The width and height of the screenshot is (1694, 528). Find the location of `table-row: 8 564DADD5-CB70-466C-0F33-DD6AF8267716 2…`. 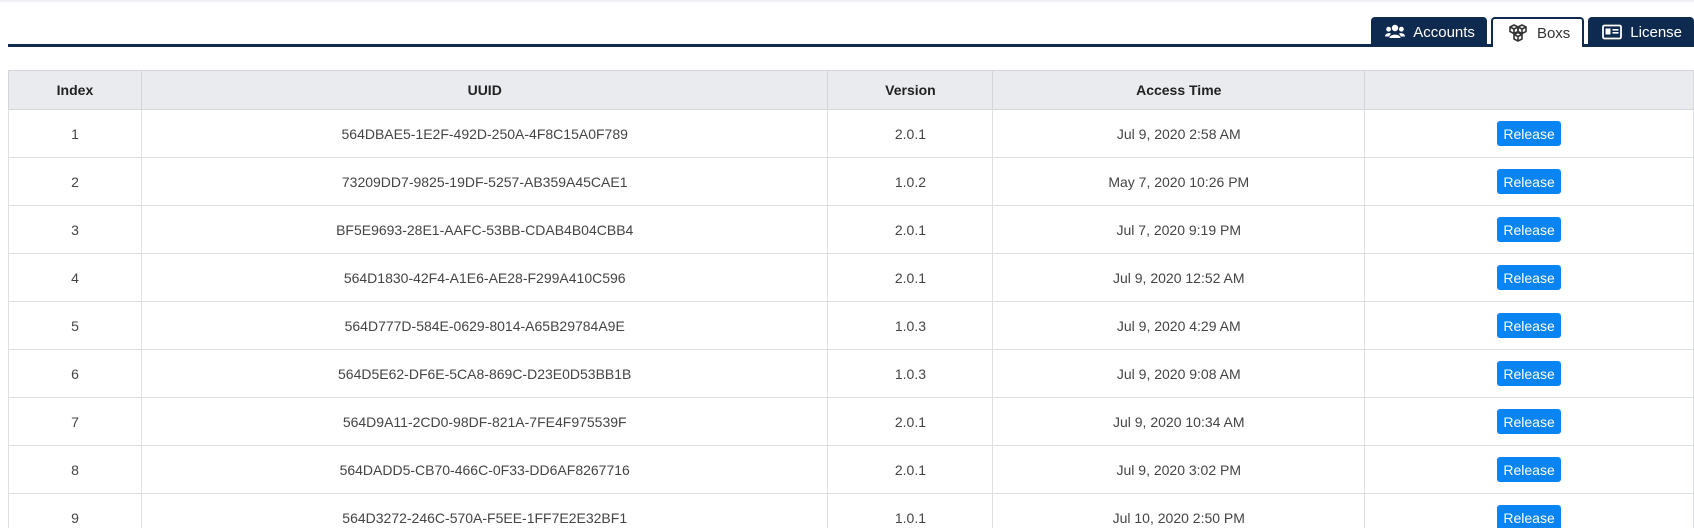

table-row: 8 564DADD5-CB70-466C-0F33-DD6AF8267716 2… is located at coordinates (851, 469).